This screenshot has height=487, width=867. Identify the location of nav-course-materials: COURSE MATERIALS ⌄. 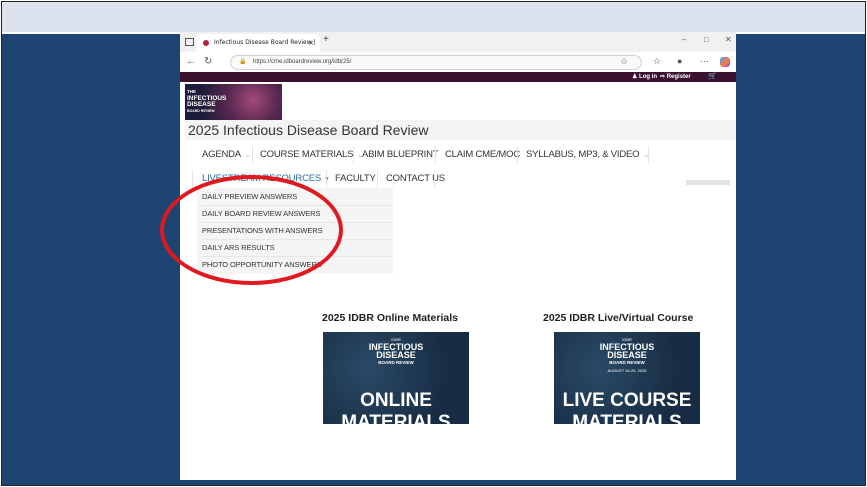
(311, 154).